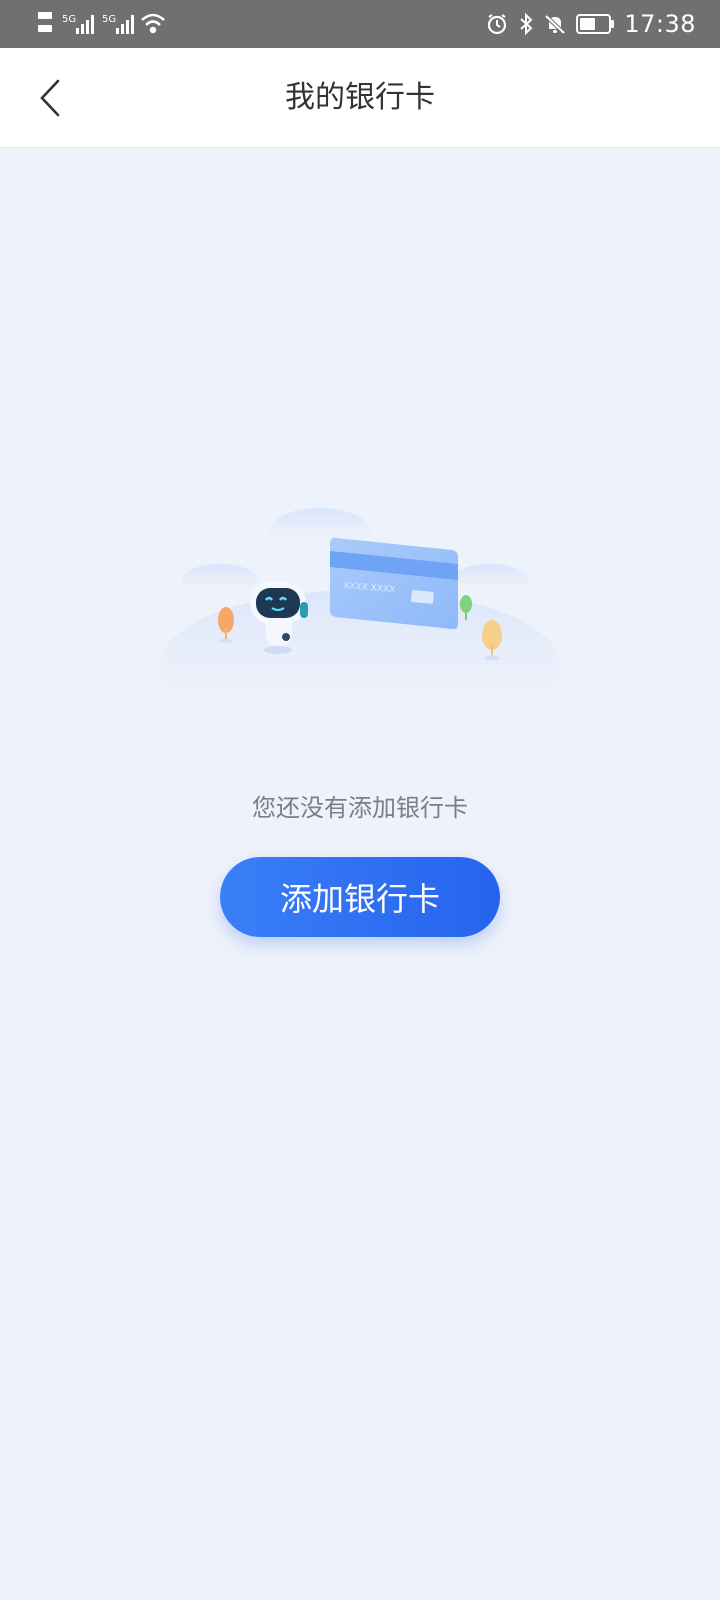 The image size is (720, 1600). I want to click on status-time: 17:38, so click(660, 24).